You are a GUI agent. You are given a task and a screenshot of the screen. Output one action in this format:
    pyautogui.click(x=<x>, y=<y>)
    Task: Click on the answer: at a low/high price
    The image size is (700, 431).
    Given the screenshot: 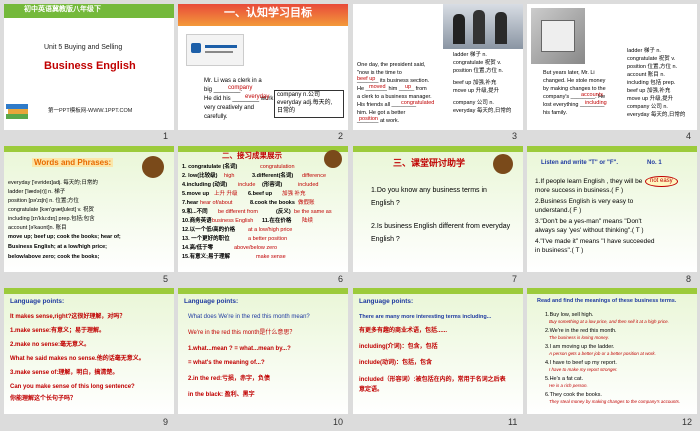 What is the action you would take?
    pyautogui.click(x=270, y=230)
    